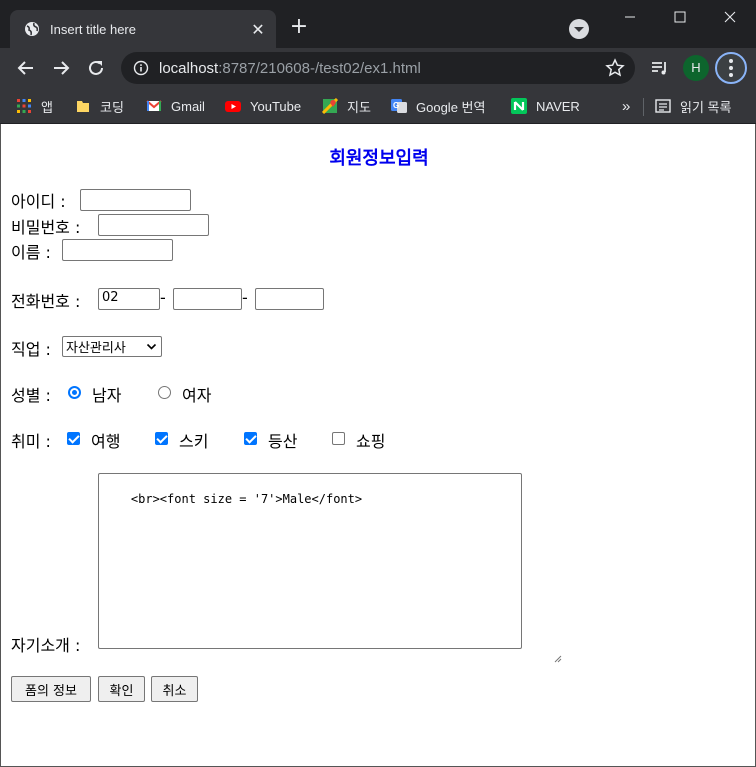 Image resolution: width=756 pixels, height=767 pixels. Describe the element at coordinates (379, 158) in the screenshot. I see `page-title: 회원정보입력` at that location.